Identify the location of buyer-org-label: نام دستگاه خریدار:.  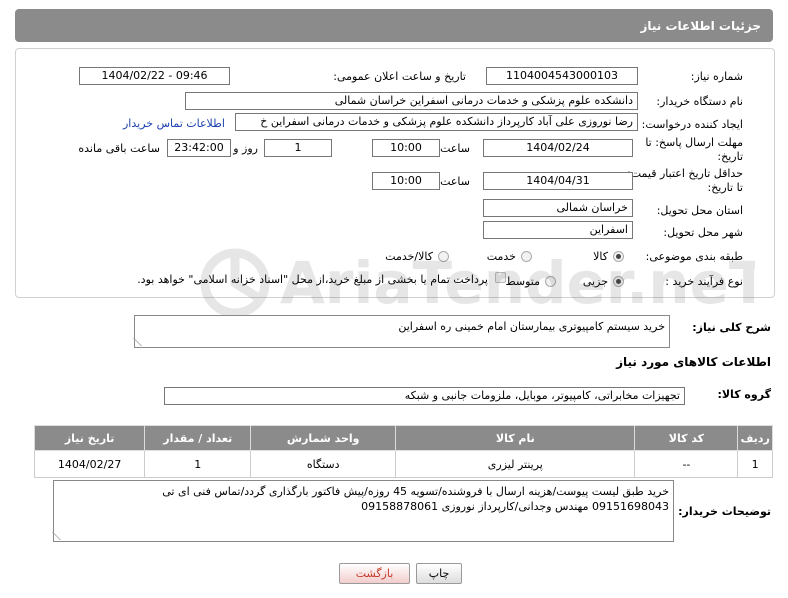
(699, 101).